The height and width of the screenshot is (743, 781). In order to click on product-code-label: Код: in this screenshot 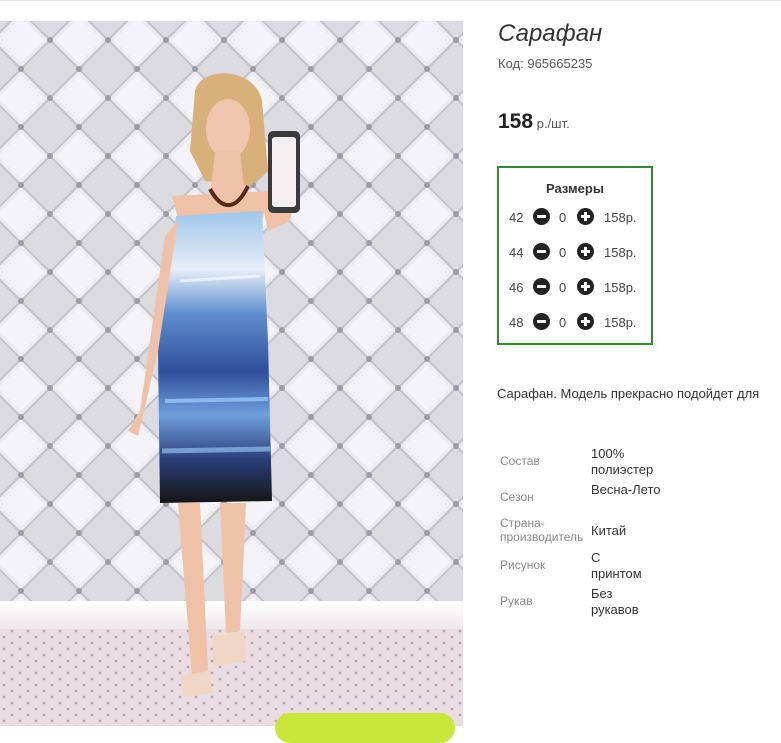, I will do `click(511, 63)`.